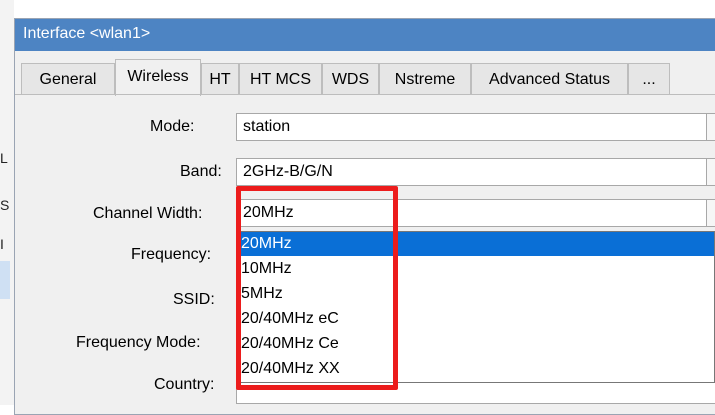 The image size is (715, 415). Describe the element at coordinates (172, 126) in the screenshot. I see `mode-label: Mode:` at that location.